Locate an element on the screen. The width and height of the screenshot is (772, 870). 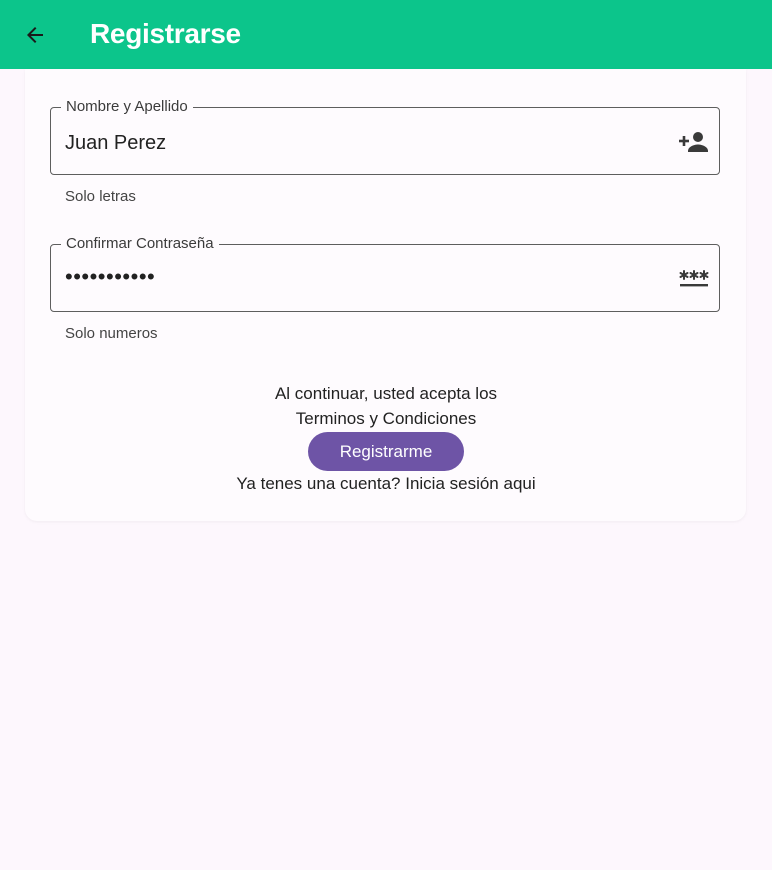
terms-link: Terminos y Condiciones is located at coordinates (386, 418).